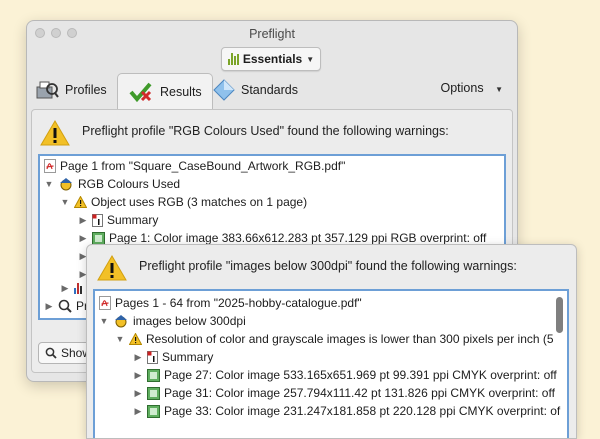 The image size is (600, 439). I want to click on tab-profiles: Profiles, so click(71, 90).